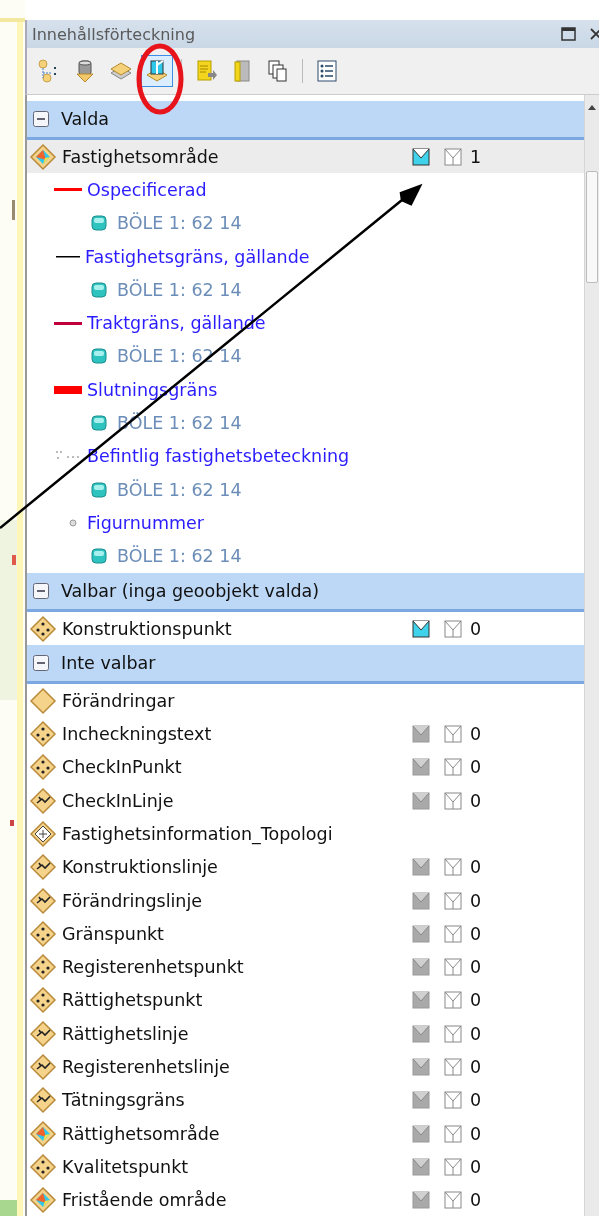 This screenshot has height=1216, width=599. I want to click on layer-row: Rättighetslinje 0, so click(305, 1034).